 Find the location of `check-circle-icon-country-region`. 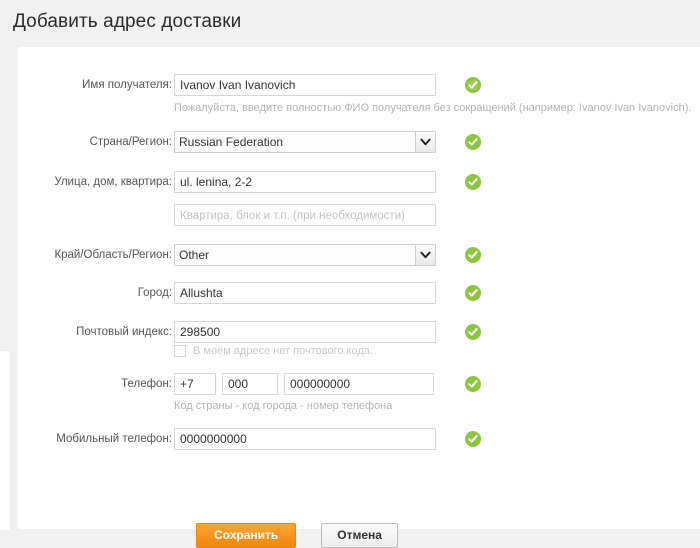

check-circle-icon-country-region is located at coordinates (473, 142).